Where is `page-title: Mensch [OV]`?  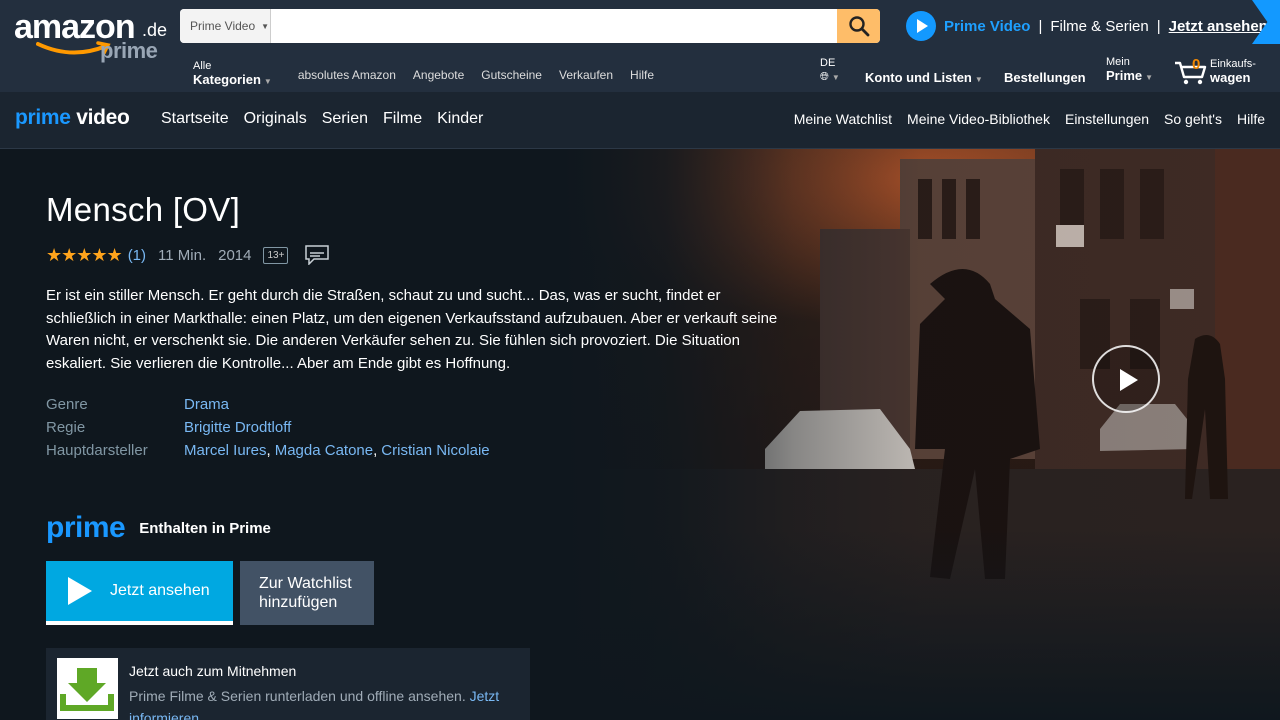
page-title: Mensch [OV] is located at coordinates (143, 209).